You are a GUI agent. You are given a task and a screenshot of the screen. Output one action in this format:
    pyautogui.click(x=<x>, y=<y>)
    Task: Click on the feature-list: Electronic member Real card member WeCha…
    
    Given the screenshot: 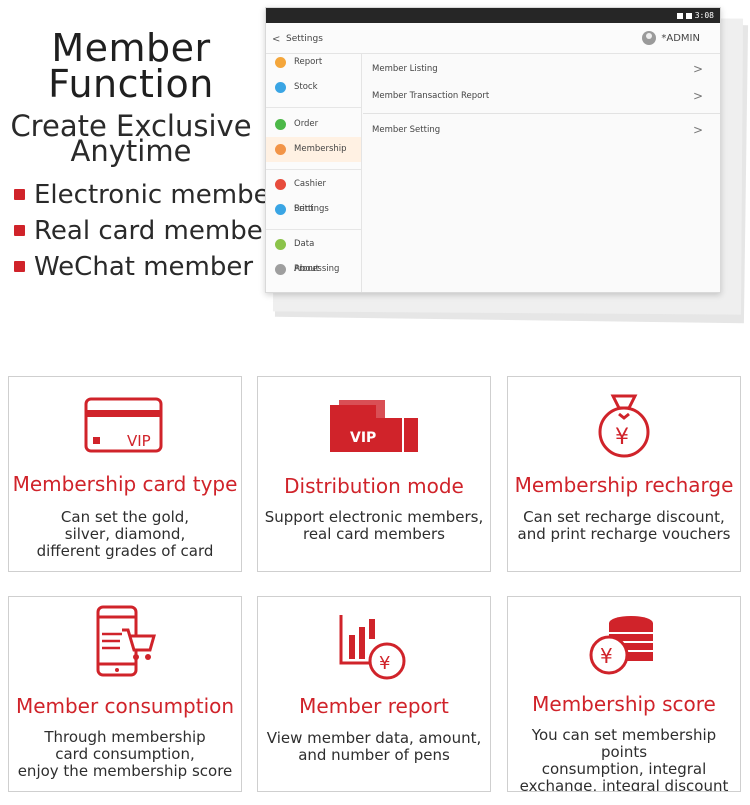 What is the action you would take?
    pyautogui.click(x=140, y=231)
    